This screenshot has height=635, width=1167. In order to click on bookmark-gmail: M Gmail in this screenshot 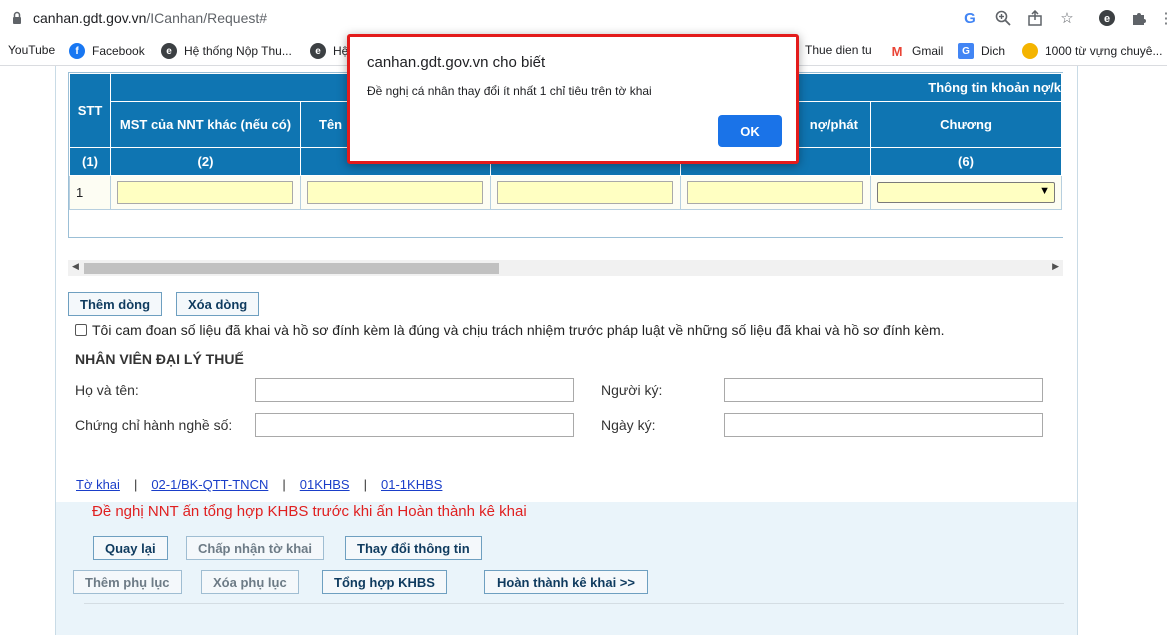, I will do `click(916, 51)`.